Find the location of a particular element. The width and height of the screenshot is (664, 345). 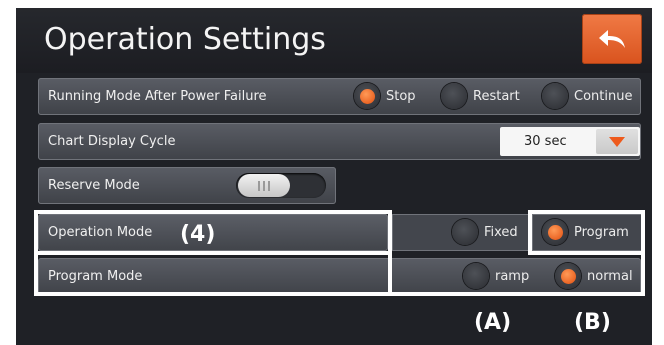

back-button is located at coordinates (612, 39).